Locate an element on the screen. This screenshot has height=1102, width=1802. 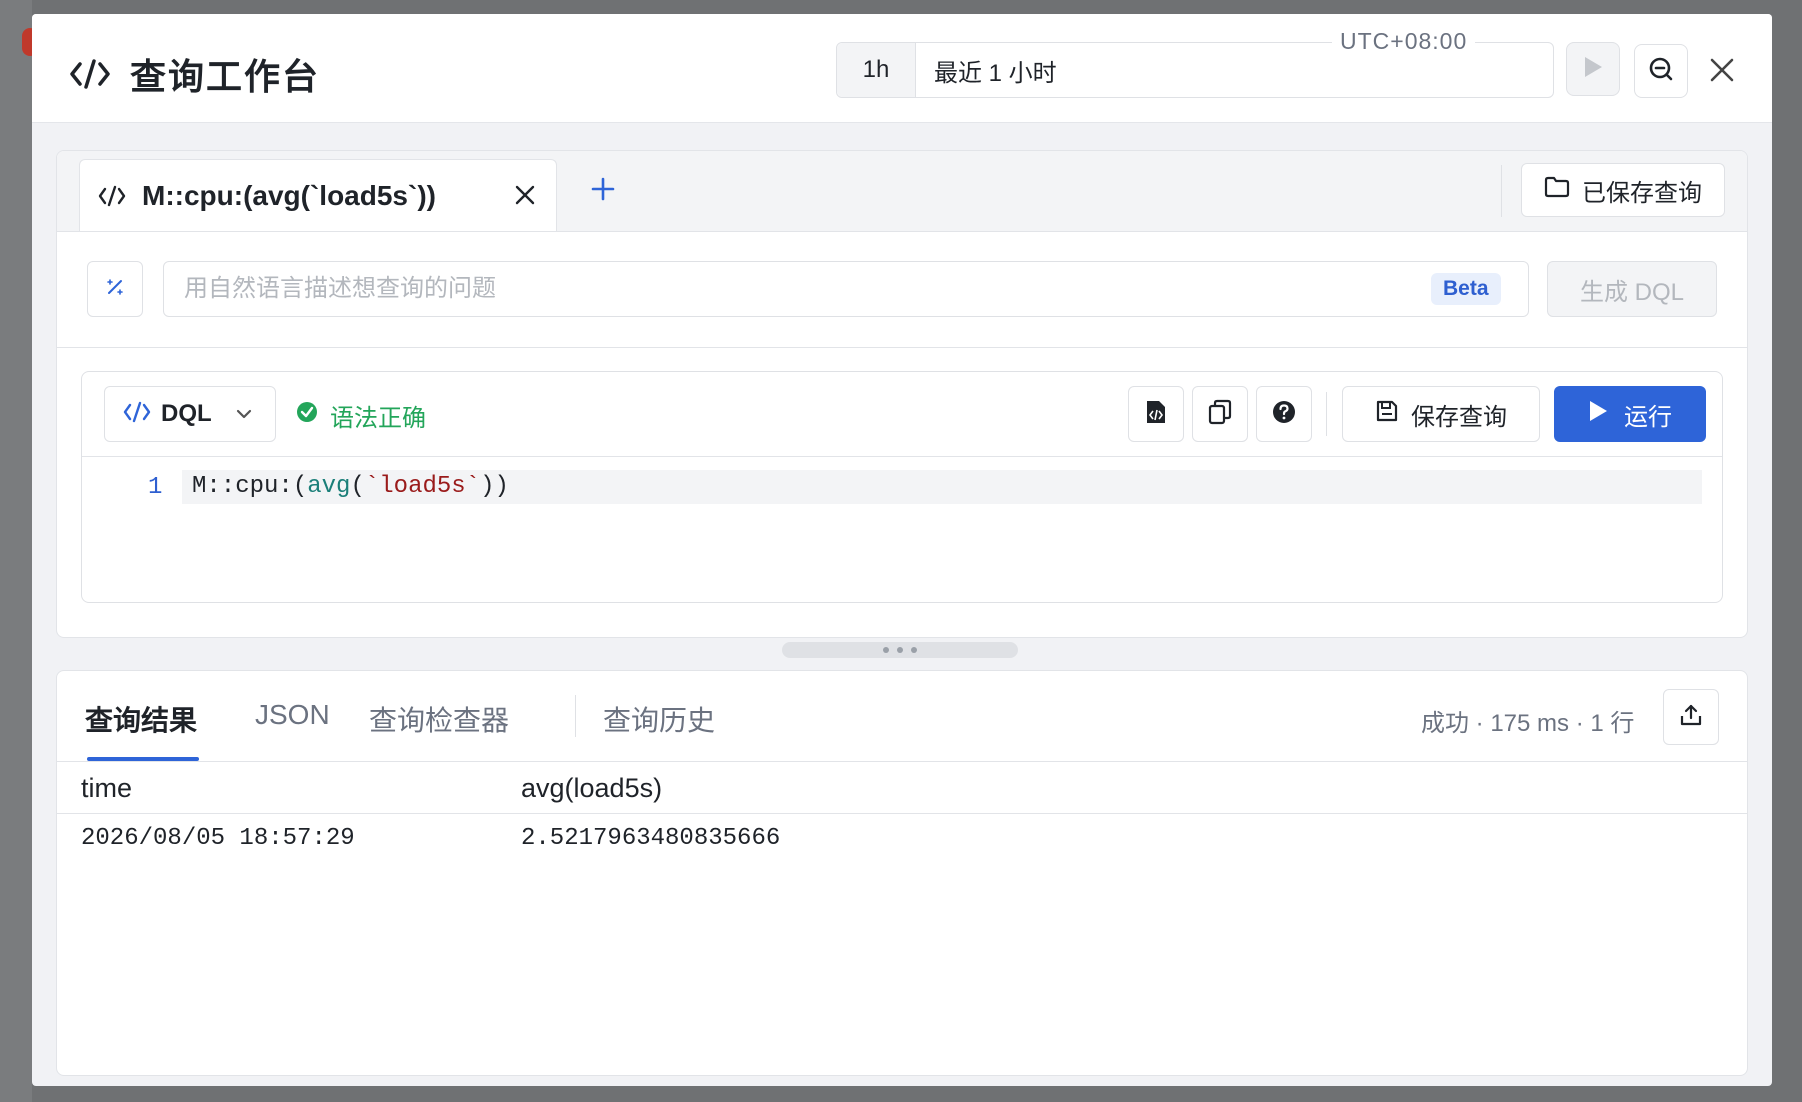
panel-resize-handle is located at coordinates (900, 650).